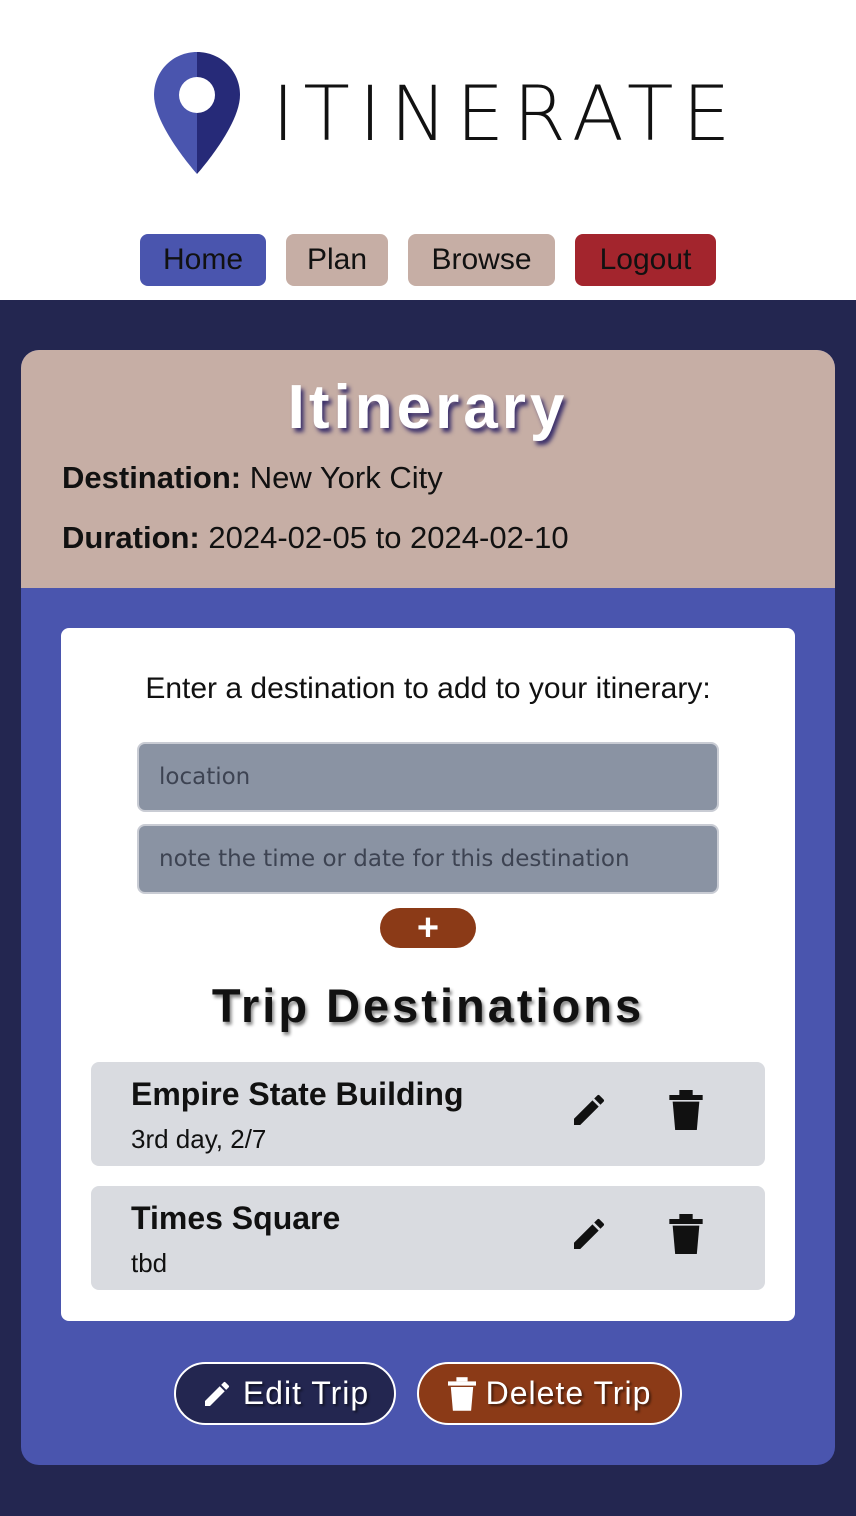 The image size is (856, 1516). Describe the element at coordinates (236, 1218) in the screenshot. I see `destination-name: Times Square` at that location.